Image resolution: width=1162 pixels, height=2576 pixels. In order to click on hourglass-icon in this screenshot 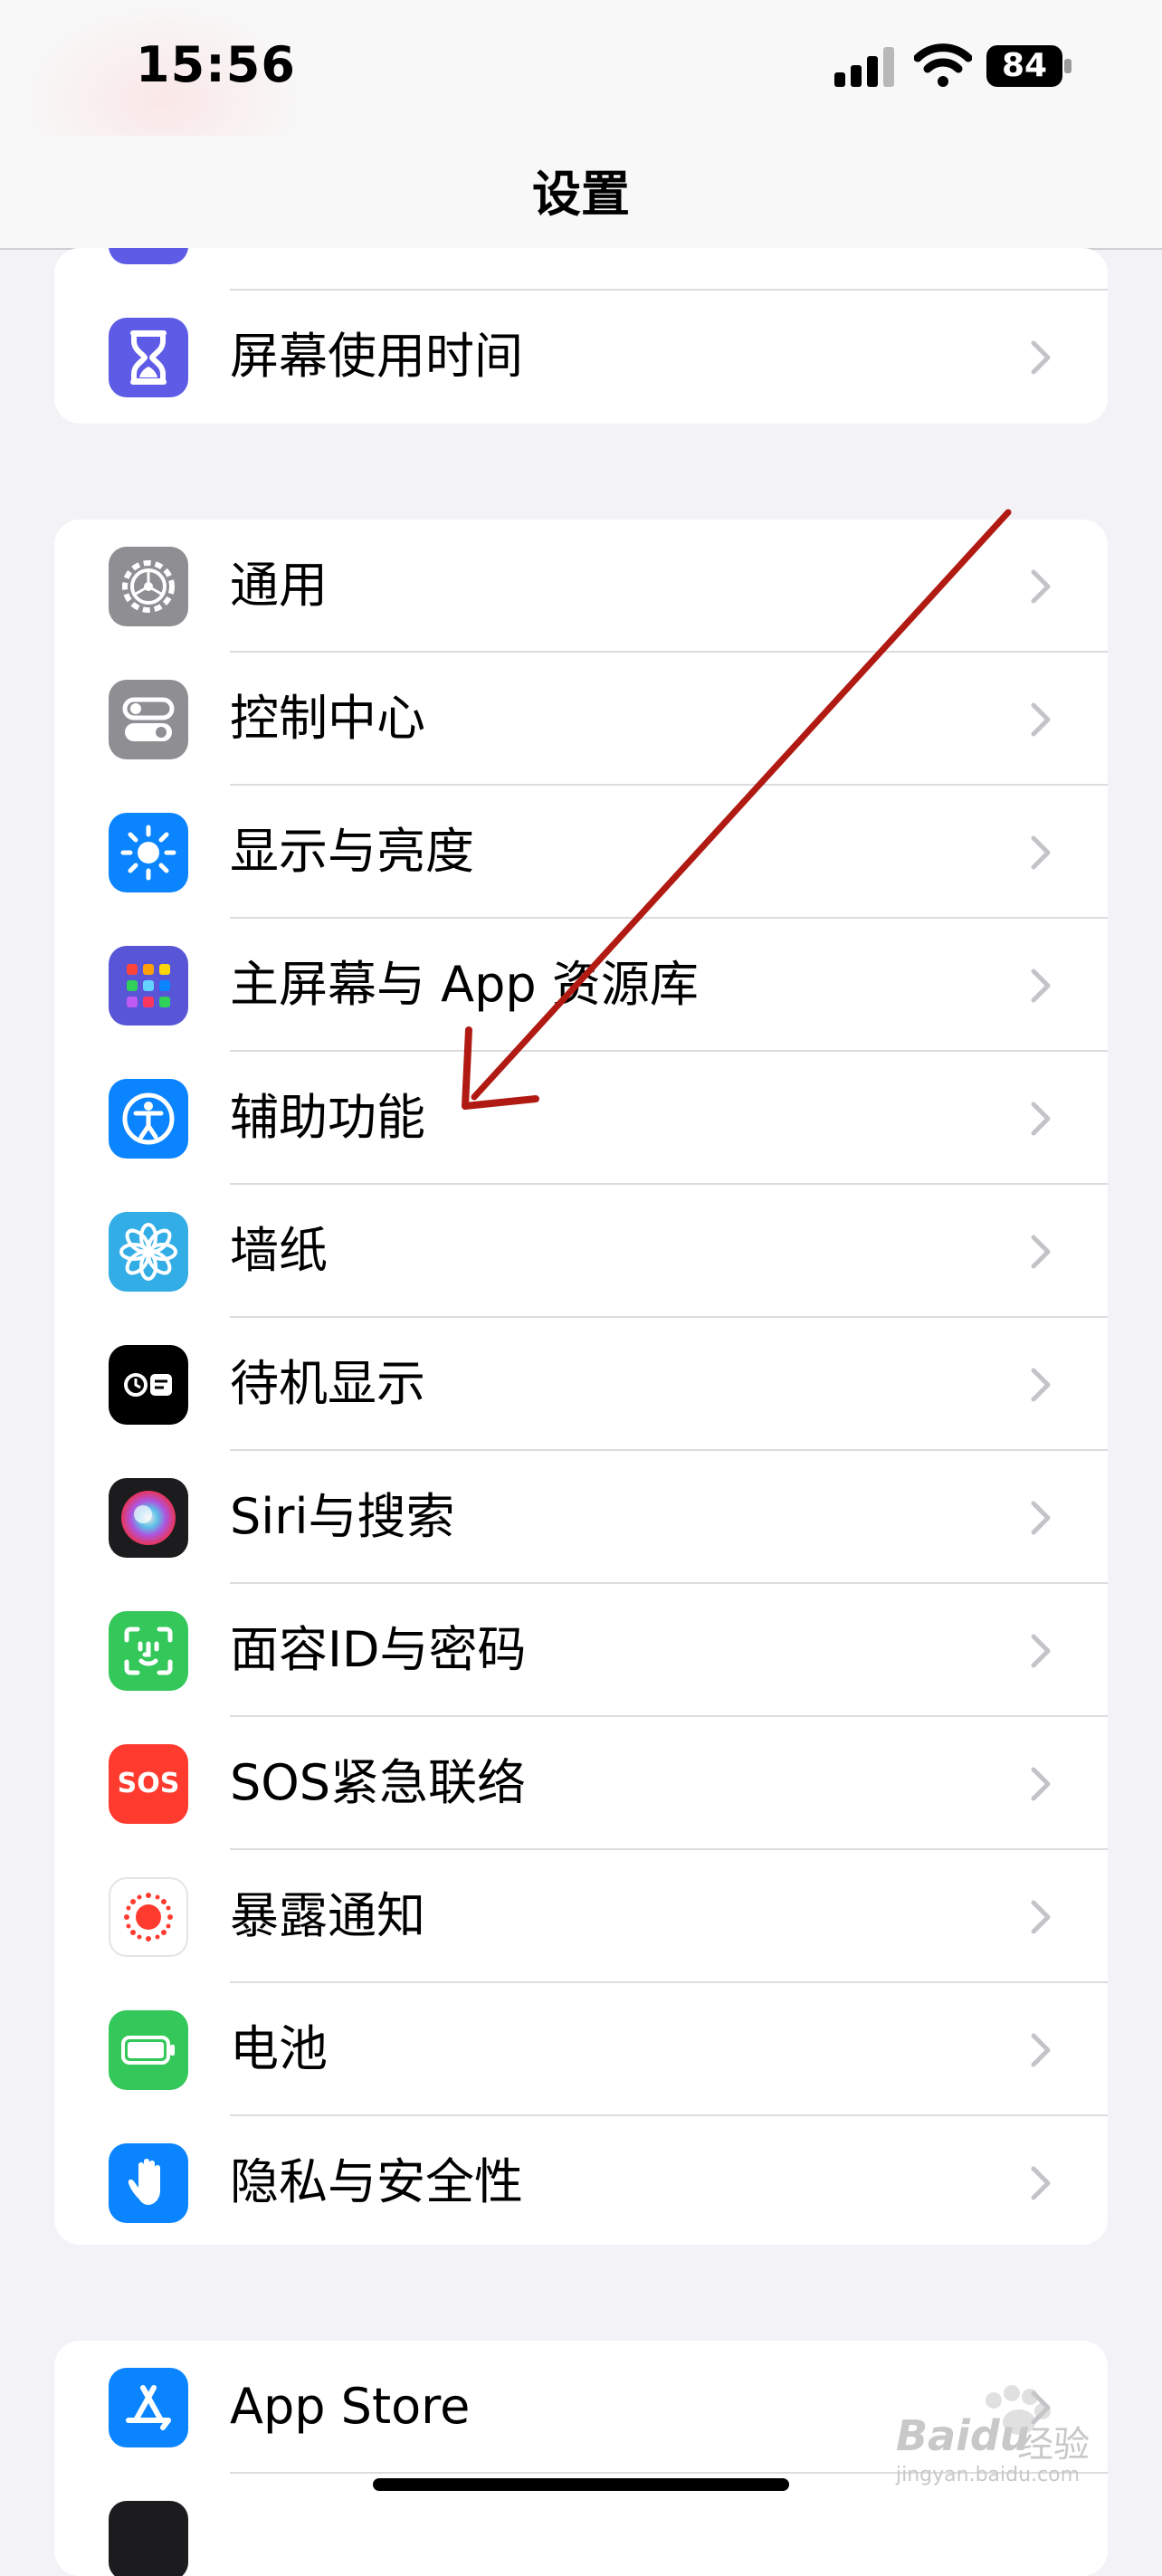, I will do `click(148, 357)`.